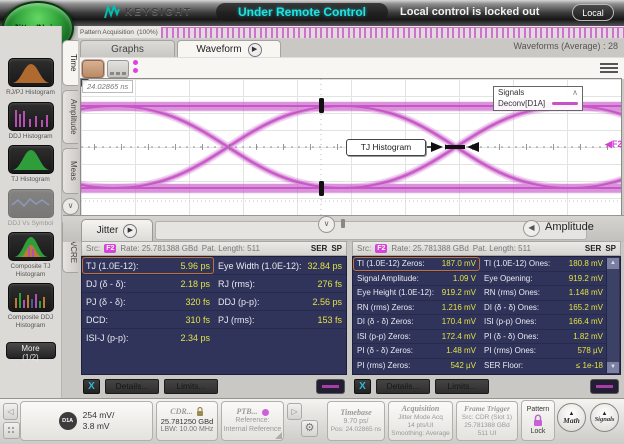 This screenshot has width=624, height=444. Describe the element at coordinates (148, 338) in the screenshot. I see `measurement-cell: ISI-J (p-p): 2.34 ps` at that location.